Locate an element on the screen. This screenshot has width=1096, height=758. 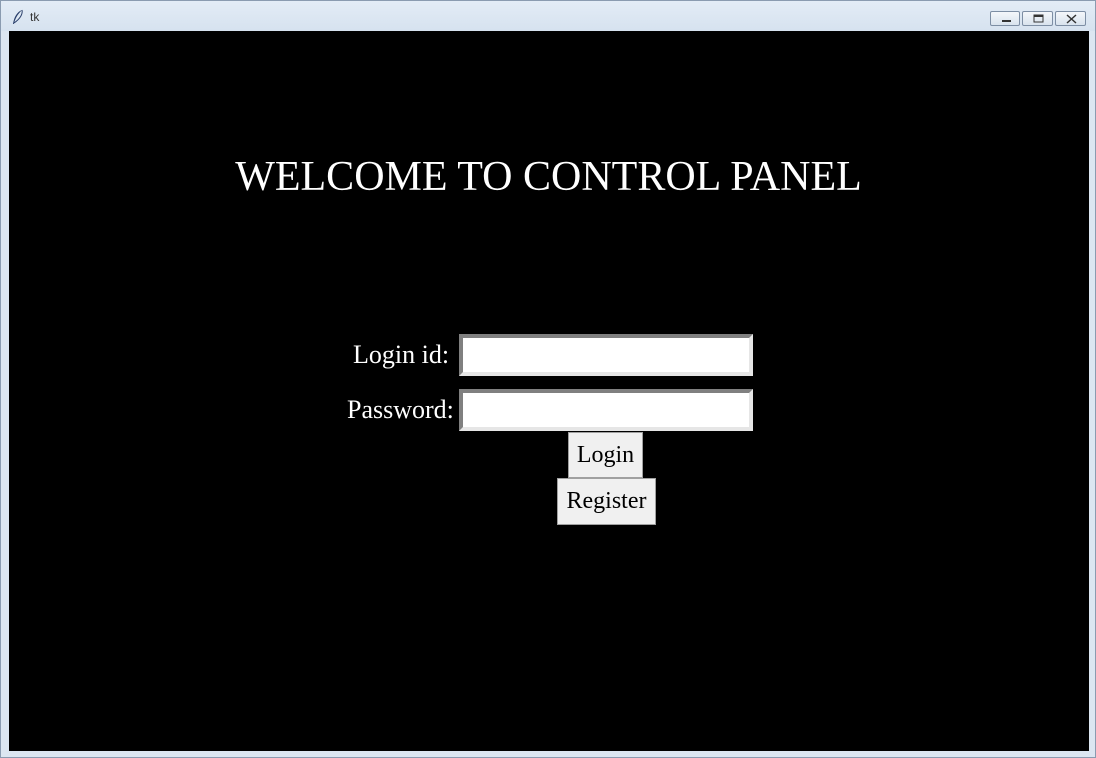
login-button: Login is located at coordinates (605, 455).